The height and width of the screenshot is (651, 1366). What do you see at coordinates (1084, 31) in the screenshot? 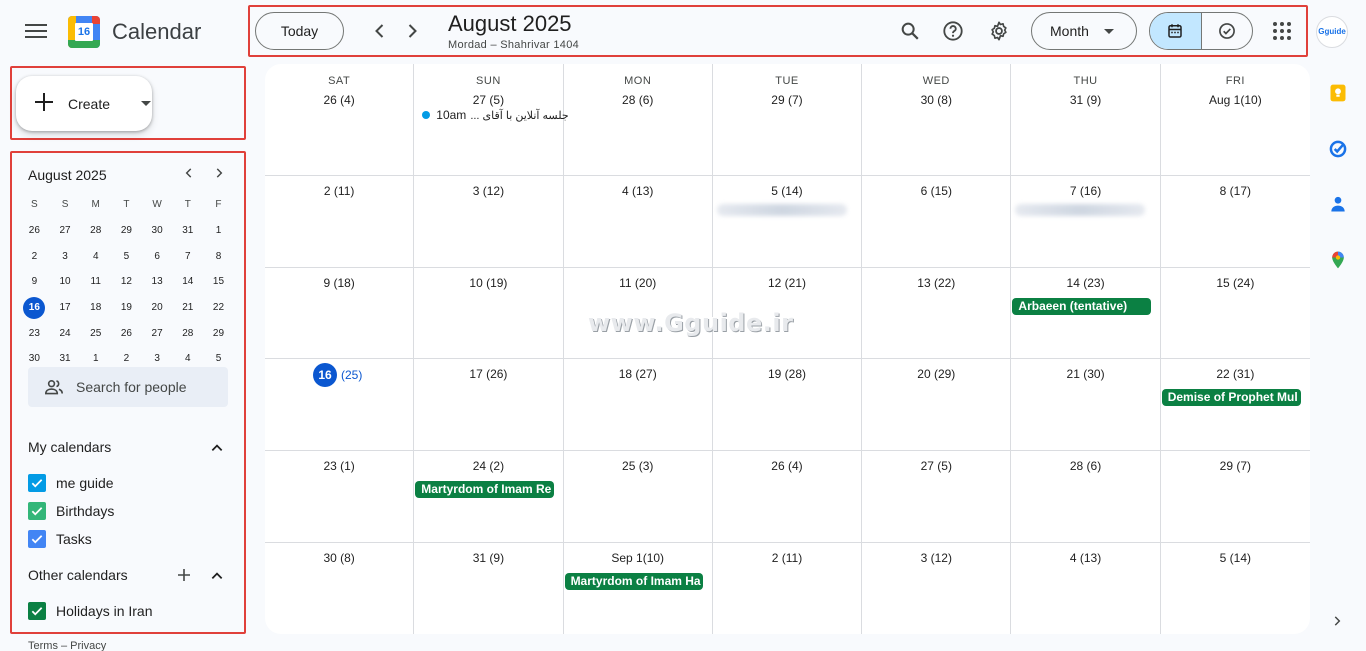
I see `view-selector-dropdown: Month` at bounding box center [1084, 31].